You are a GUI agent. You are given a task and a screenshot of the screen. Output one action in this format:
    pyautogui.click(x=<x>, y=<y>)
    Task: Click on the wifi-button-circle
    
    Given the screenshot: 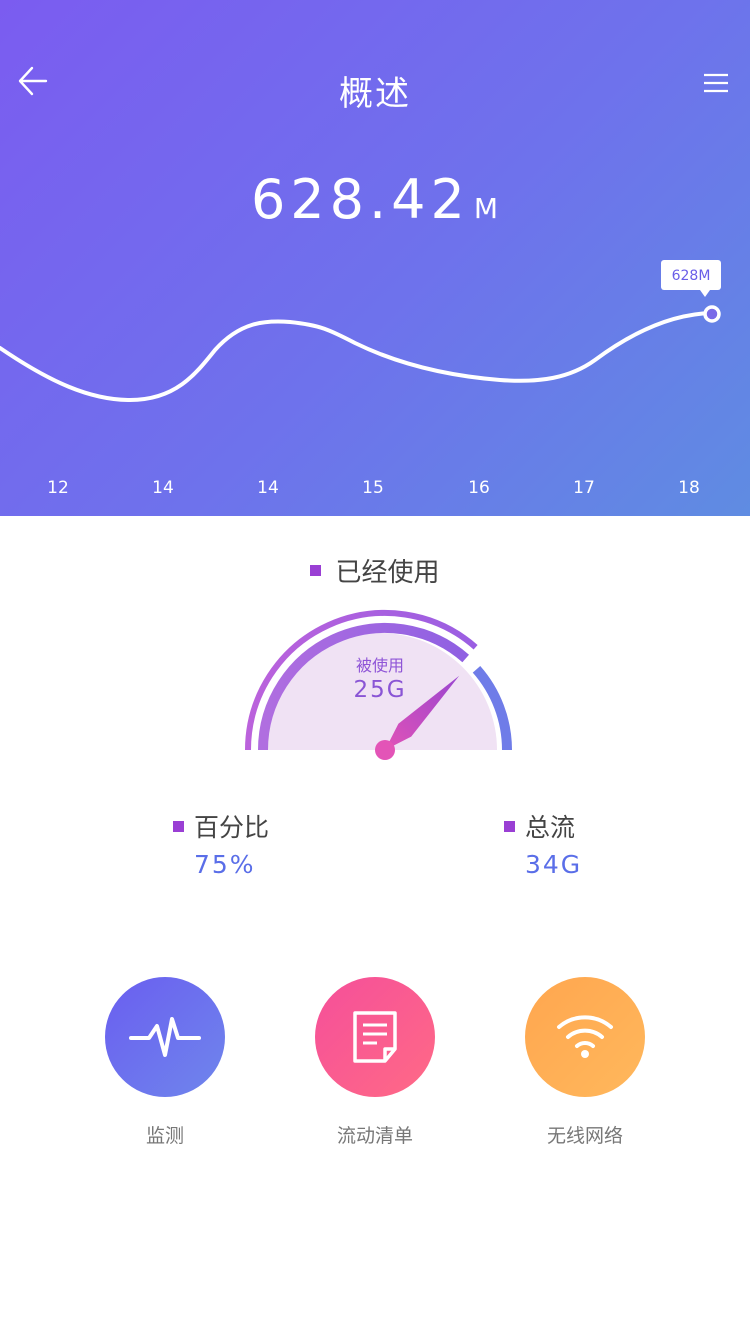 What is the action you would take?
    pyautogui.click(x=585, y=1037)
    